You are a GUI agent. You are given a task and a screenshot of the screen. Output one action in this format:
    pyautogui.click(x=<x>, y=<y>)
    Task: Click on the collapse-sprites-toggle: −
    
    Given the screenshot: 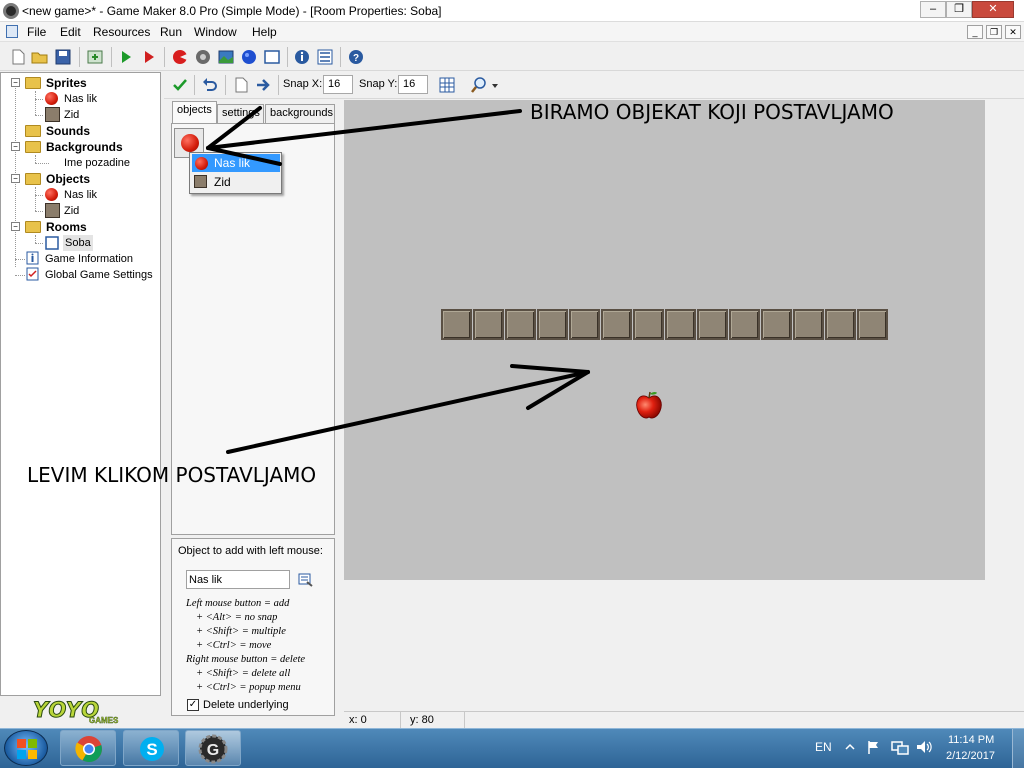 What is the action you would take?
    pyautogui.click(x=15, y=82)
    